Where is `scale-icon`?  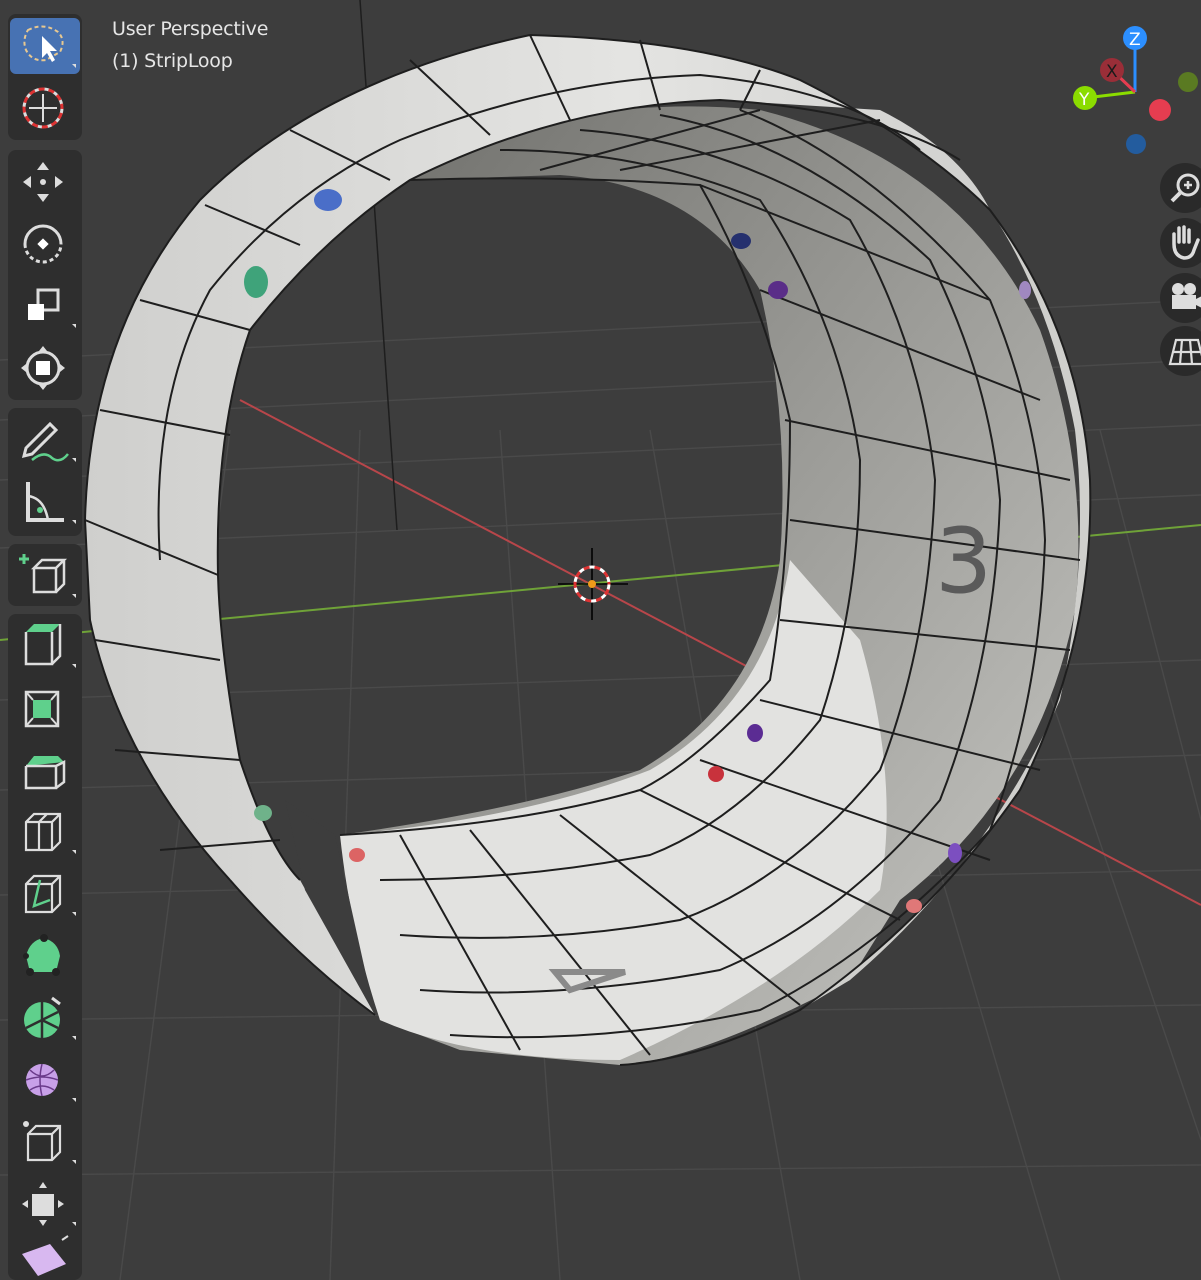
scale-icon is located at coordinates (52, 308).